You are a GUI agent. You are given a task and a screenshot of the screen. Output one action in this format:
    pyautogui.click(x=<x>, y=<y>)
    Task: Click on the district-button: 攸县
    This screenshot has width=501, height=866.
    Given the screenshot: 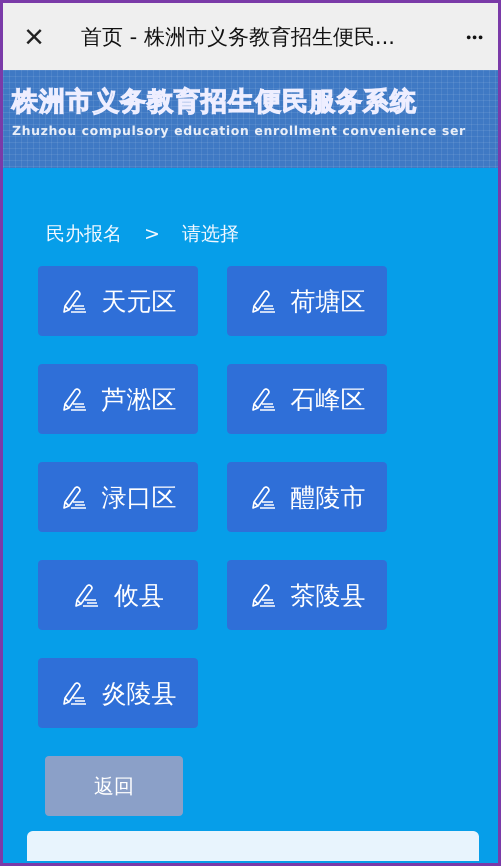 What is the action you would take?
    pyautogui.click(x=118, y=595)
    